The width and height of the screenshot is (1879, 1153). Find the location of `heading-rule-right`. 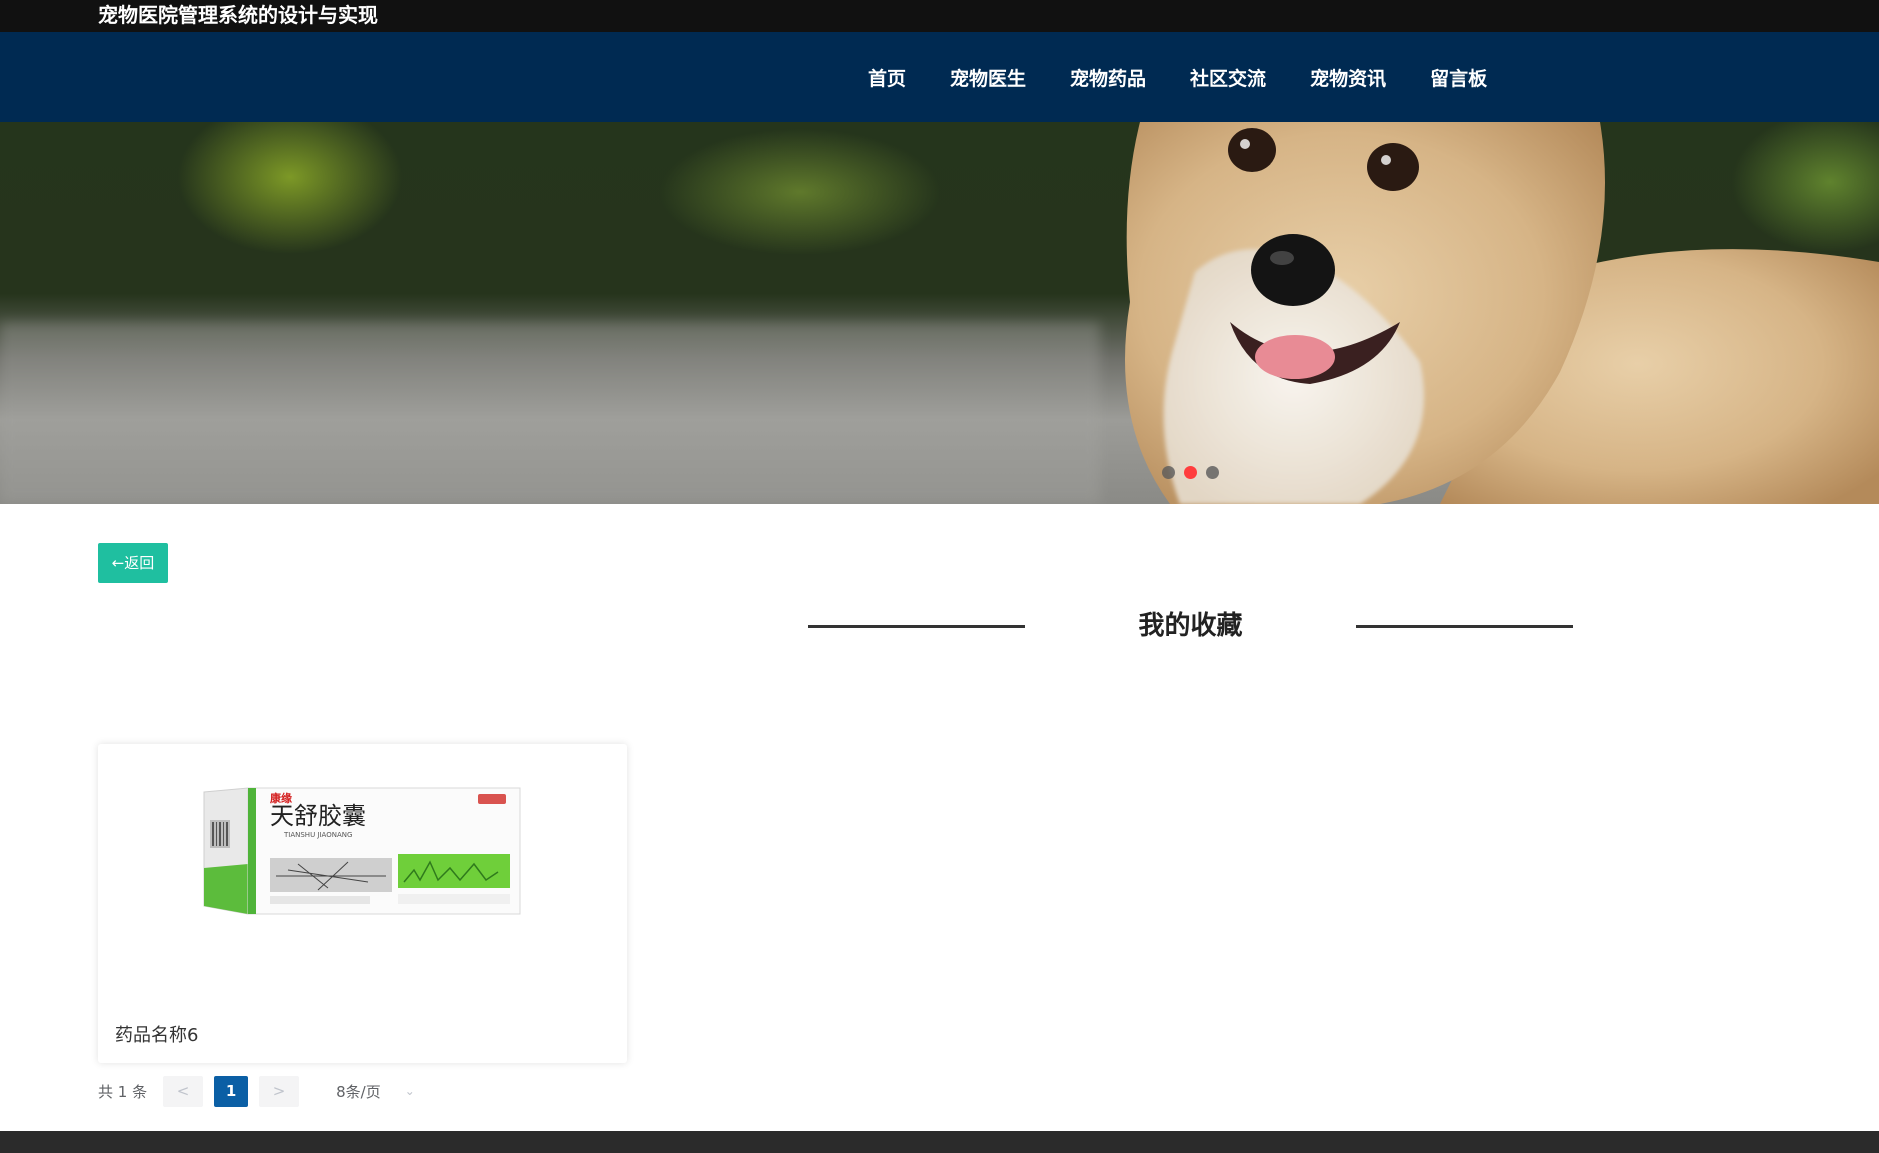

heading-rule-right is located at coordinates (1464, 626).